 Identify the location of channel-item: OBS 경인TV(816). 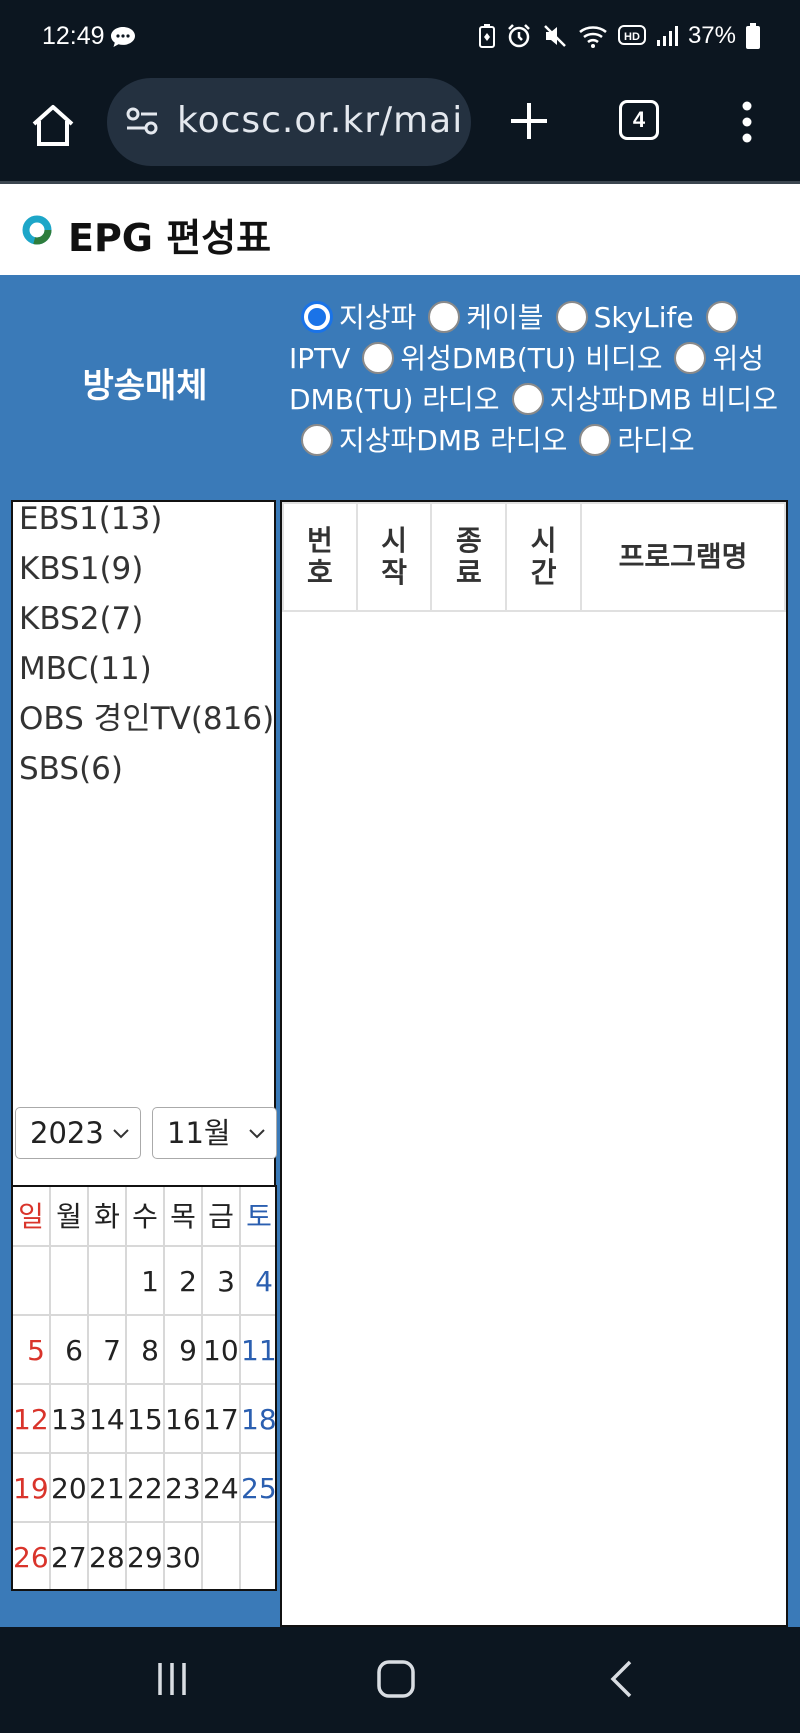
(146, 727).